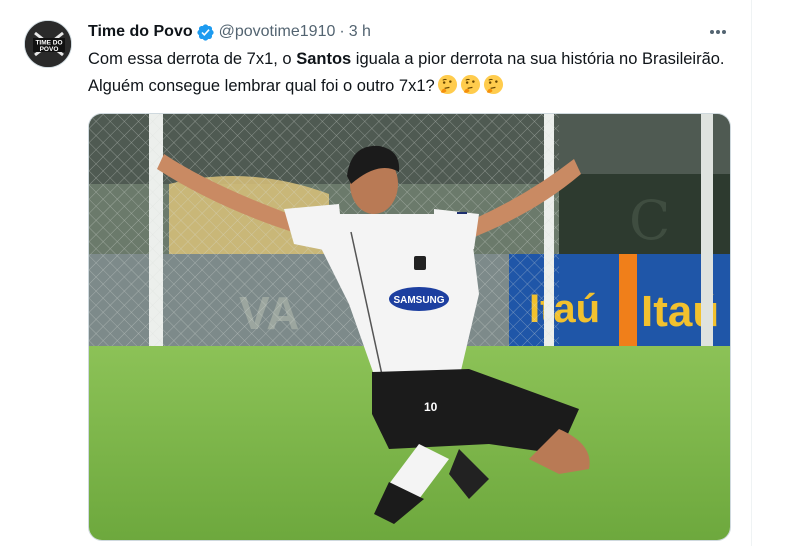  I want to click on avatar: TIME DO POVO, so click(48, 44).